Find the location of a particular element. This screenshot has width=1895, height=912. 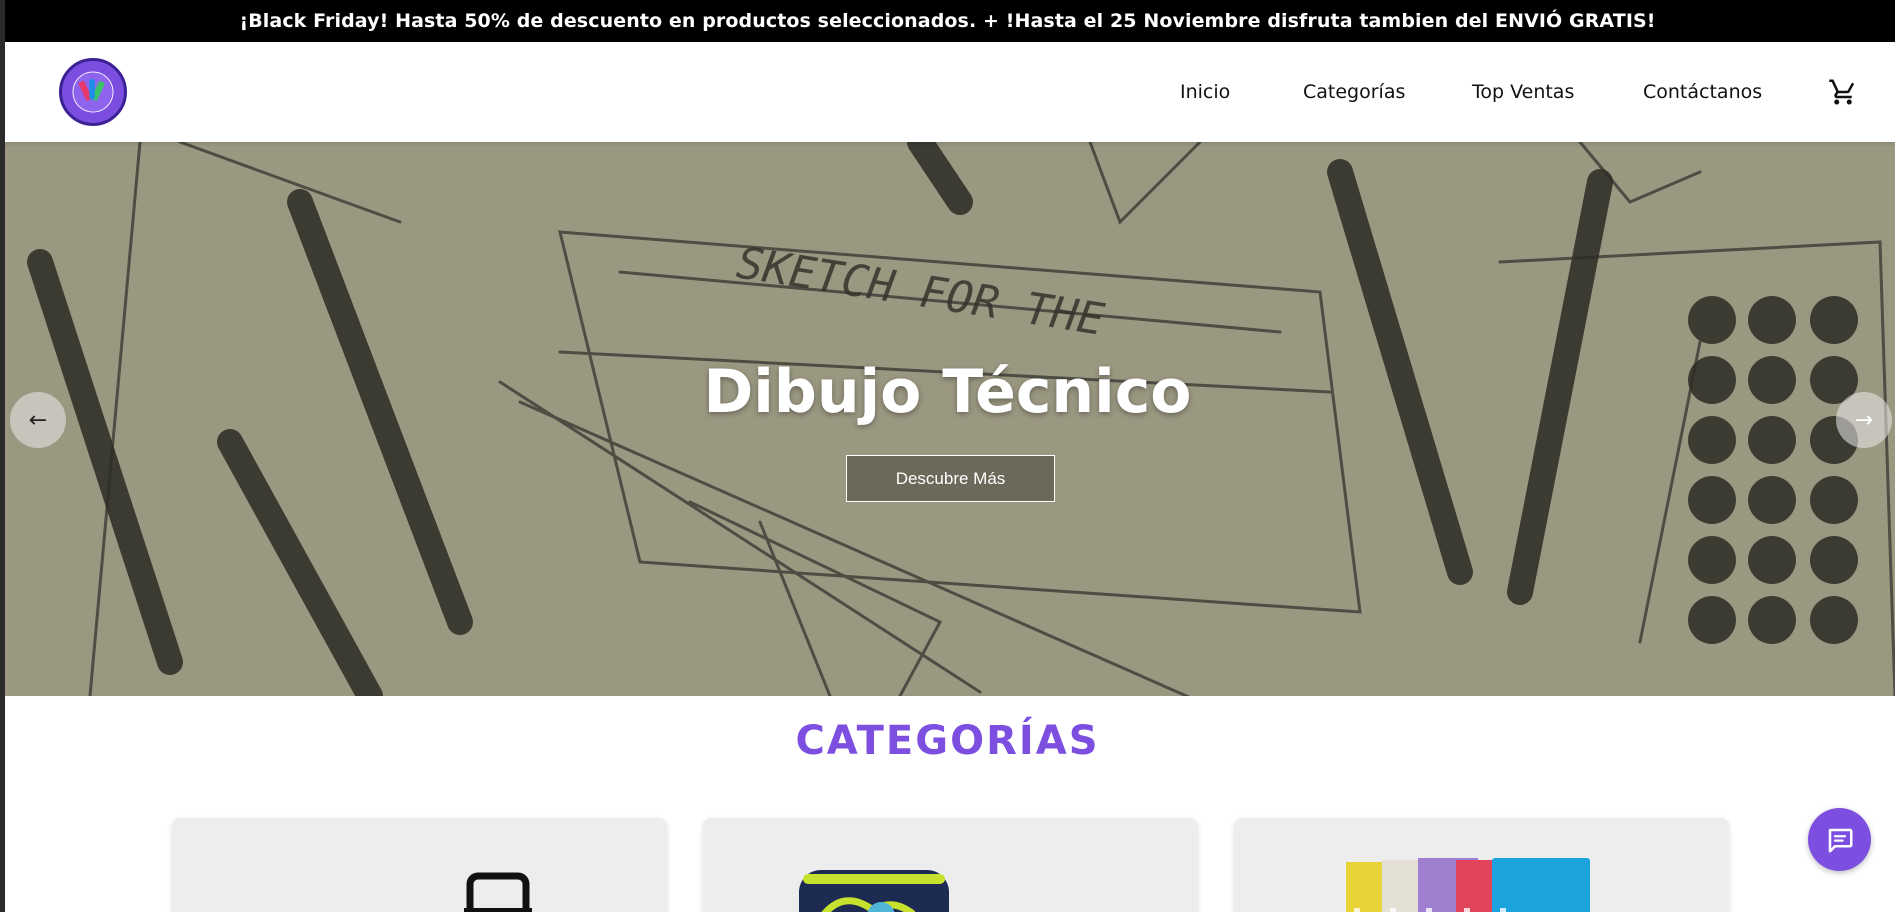

category-card-backpacks is located at coordinates (419, 865).